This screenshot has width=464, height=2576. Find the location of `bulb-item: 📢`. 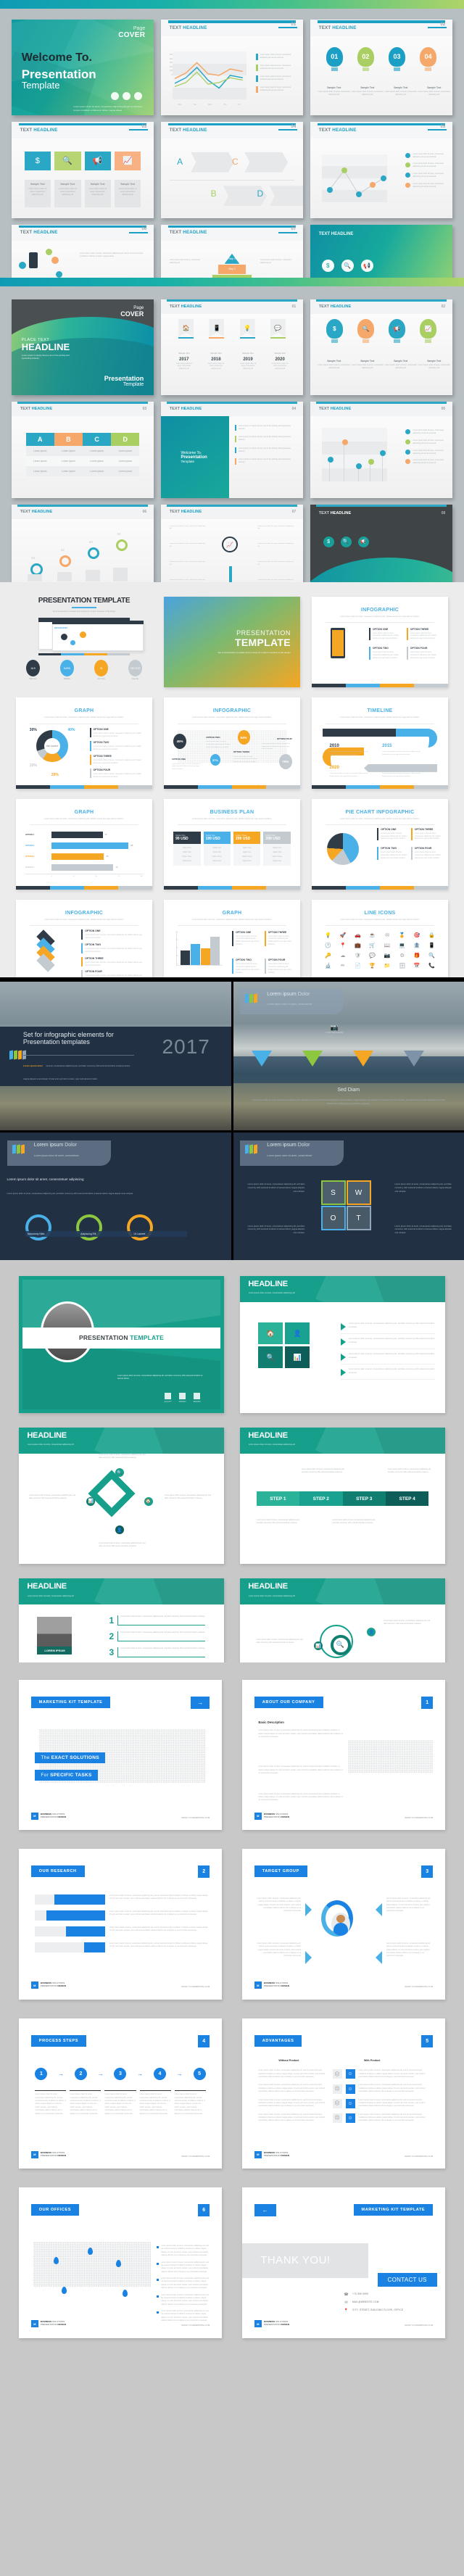

bulb-item: 📢 is located at coordinates (398, 331).